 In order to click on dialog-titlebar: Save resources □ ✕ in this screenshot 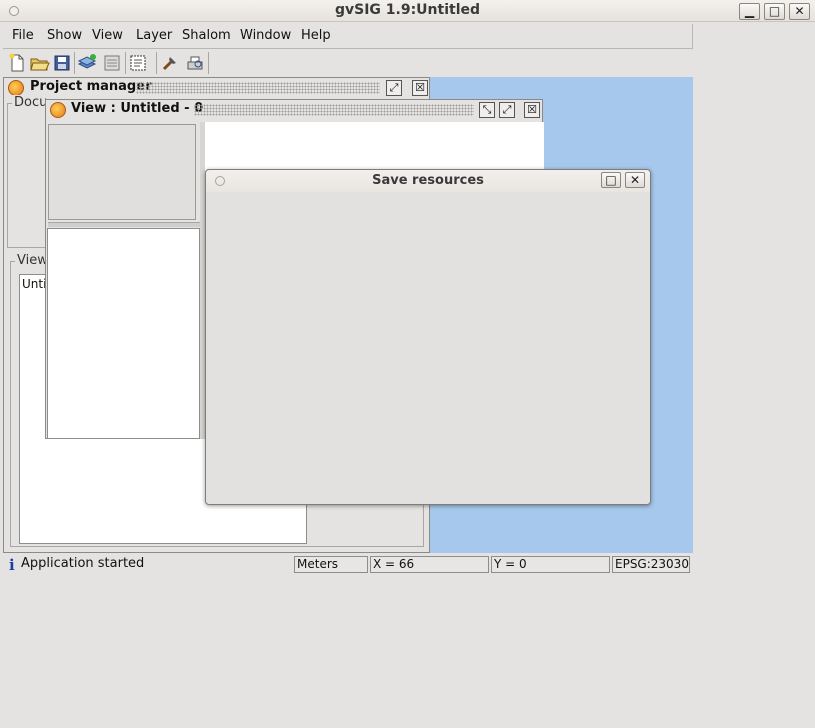, I will do `click(428, 181)`.